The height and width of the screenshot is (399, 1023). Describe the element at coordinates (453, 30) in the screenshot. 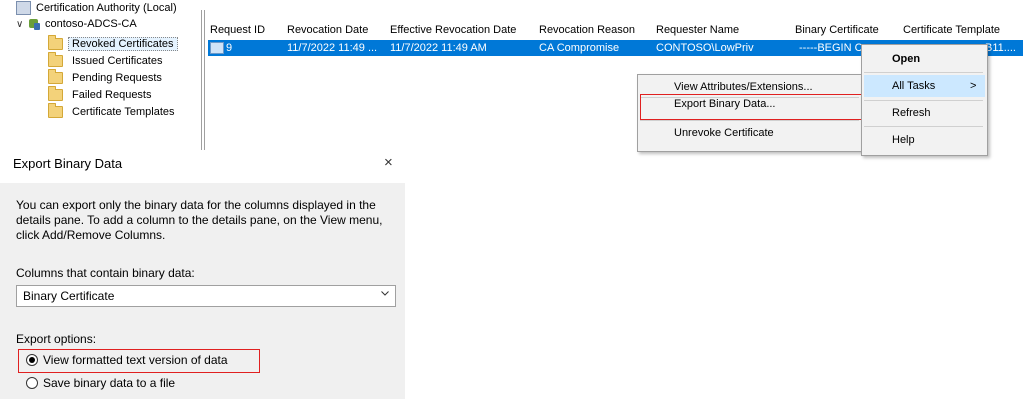

I see `column-header-effective-revocation-date: Effective Revocation Date` at that location.